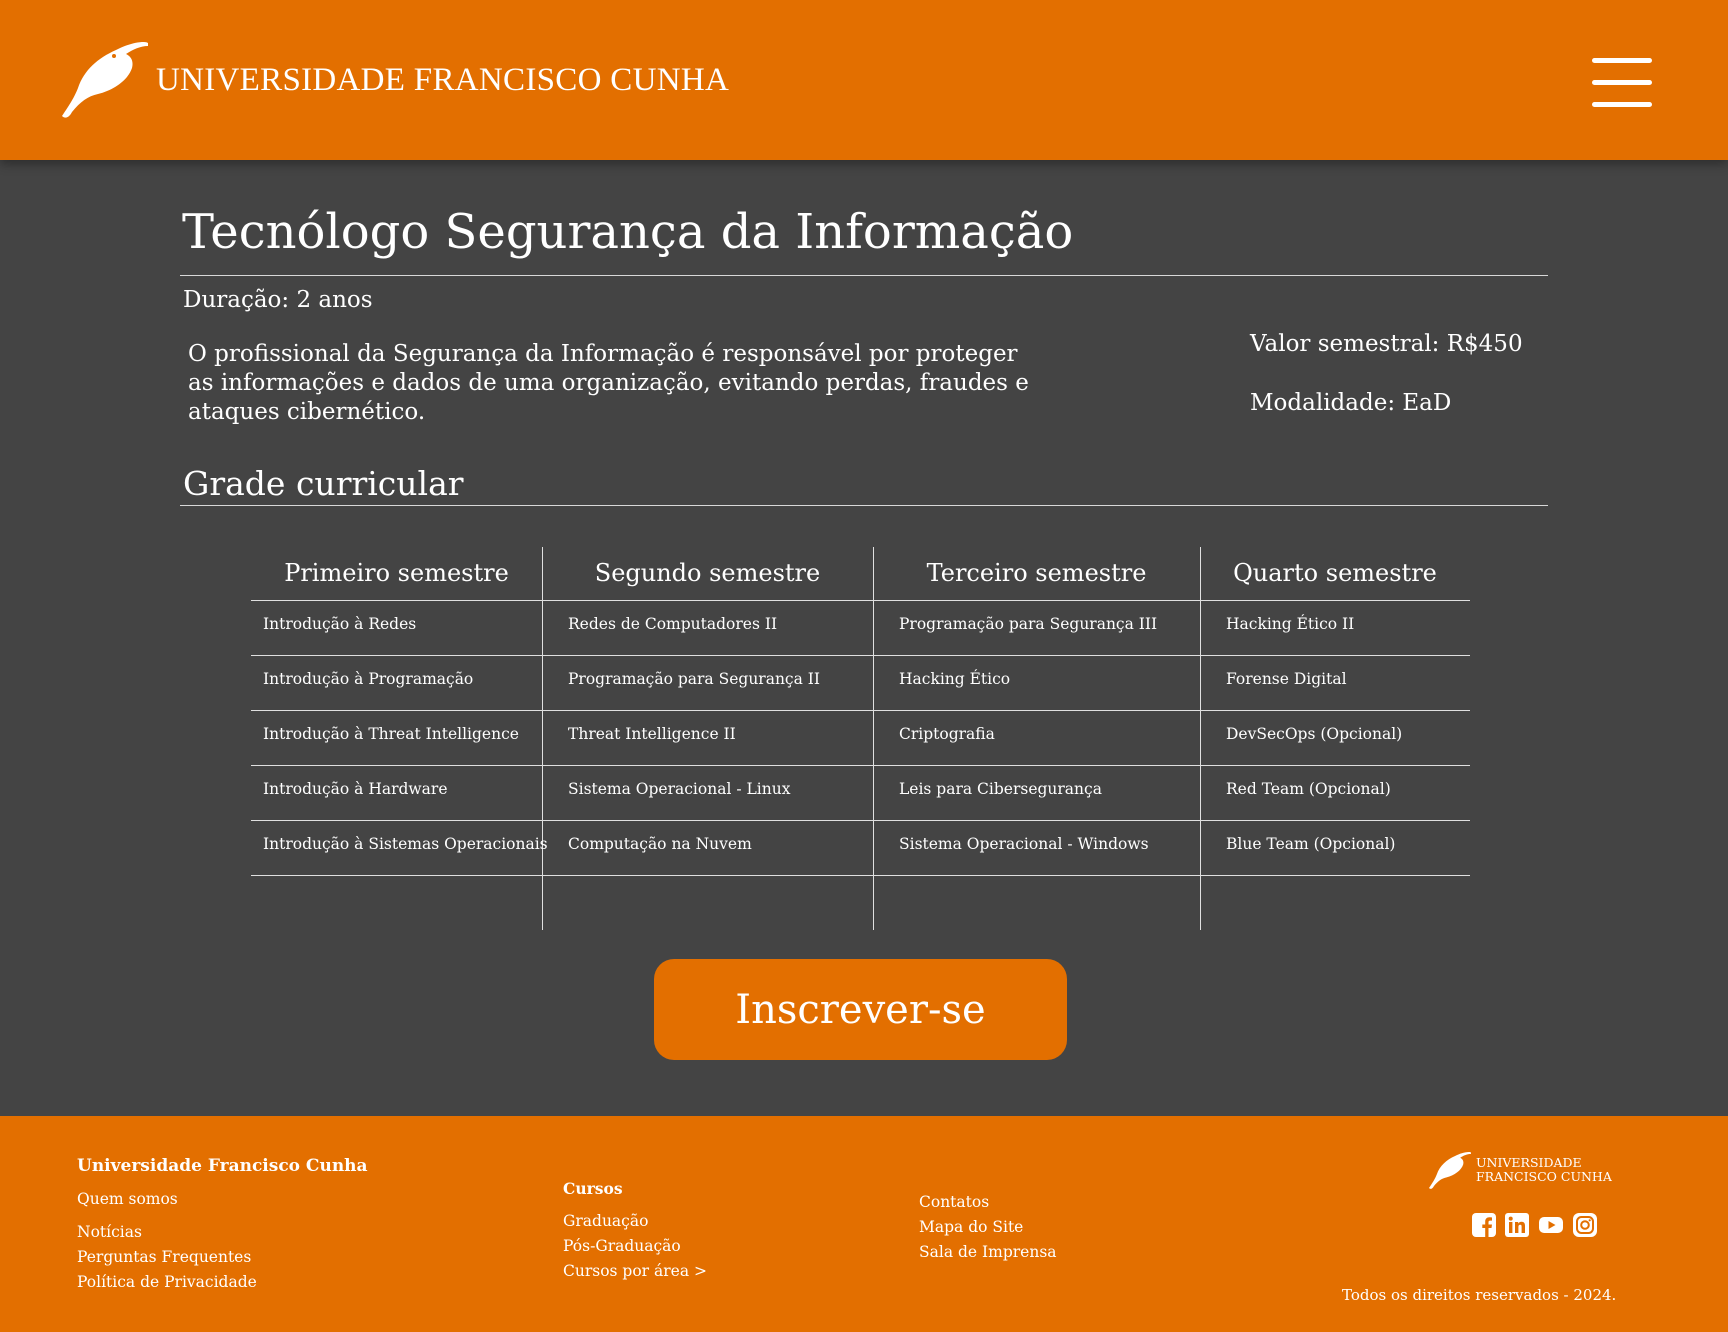  What do you see at coordinates (635, 1271) in the screenshot?
I see `footer-link-cursos-por-area: Cursos por área >` at bounding box center [635, 1271].